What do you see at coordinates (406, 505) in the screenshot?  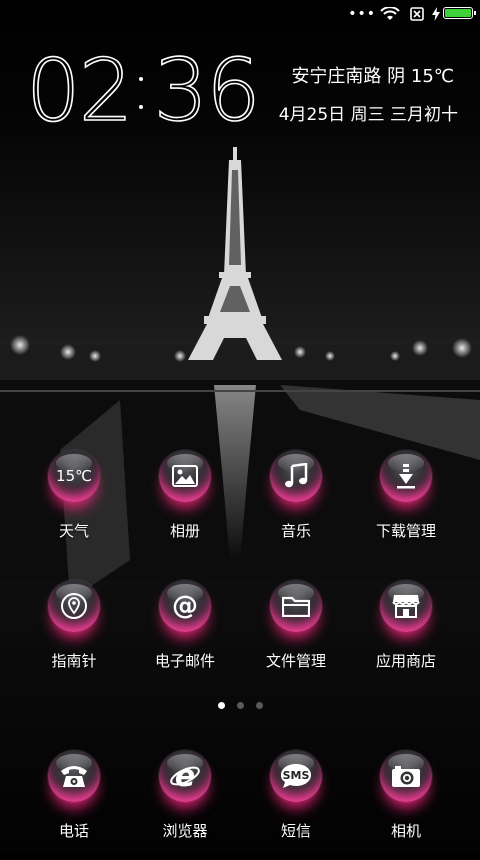 I see `app-download-manager: 下载管理` at bounding box center [406, 505].